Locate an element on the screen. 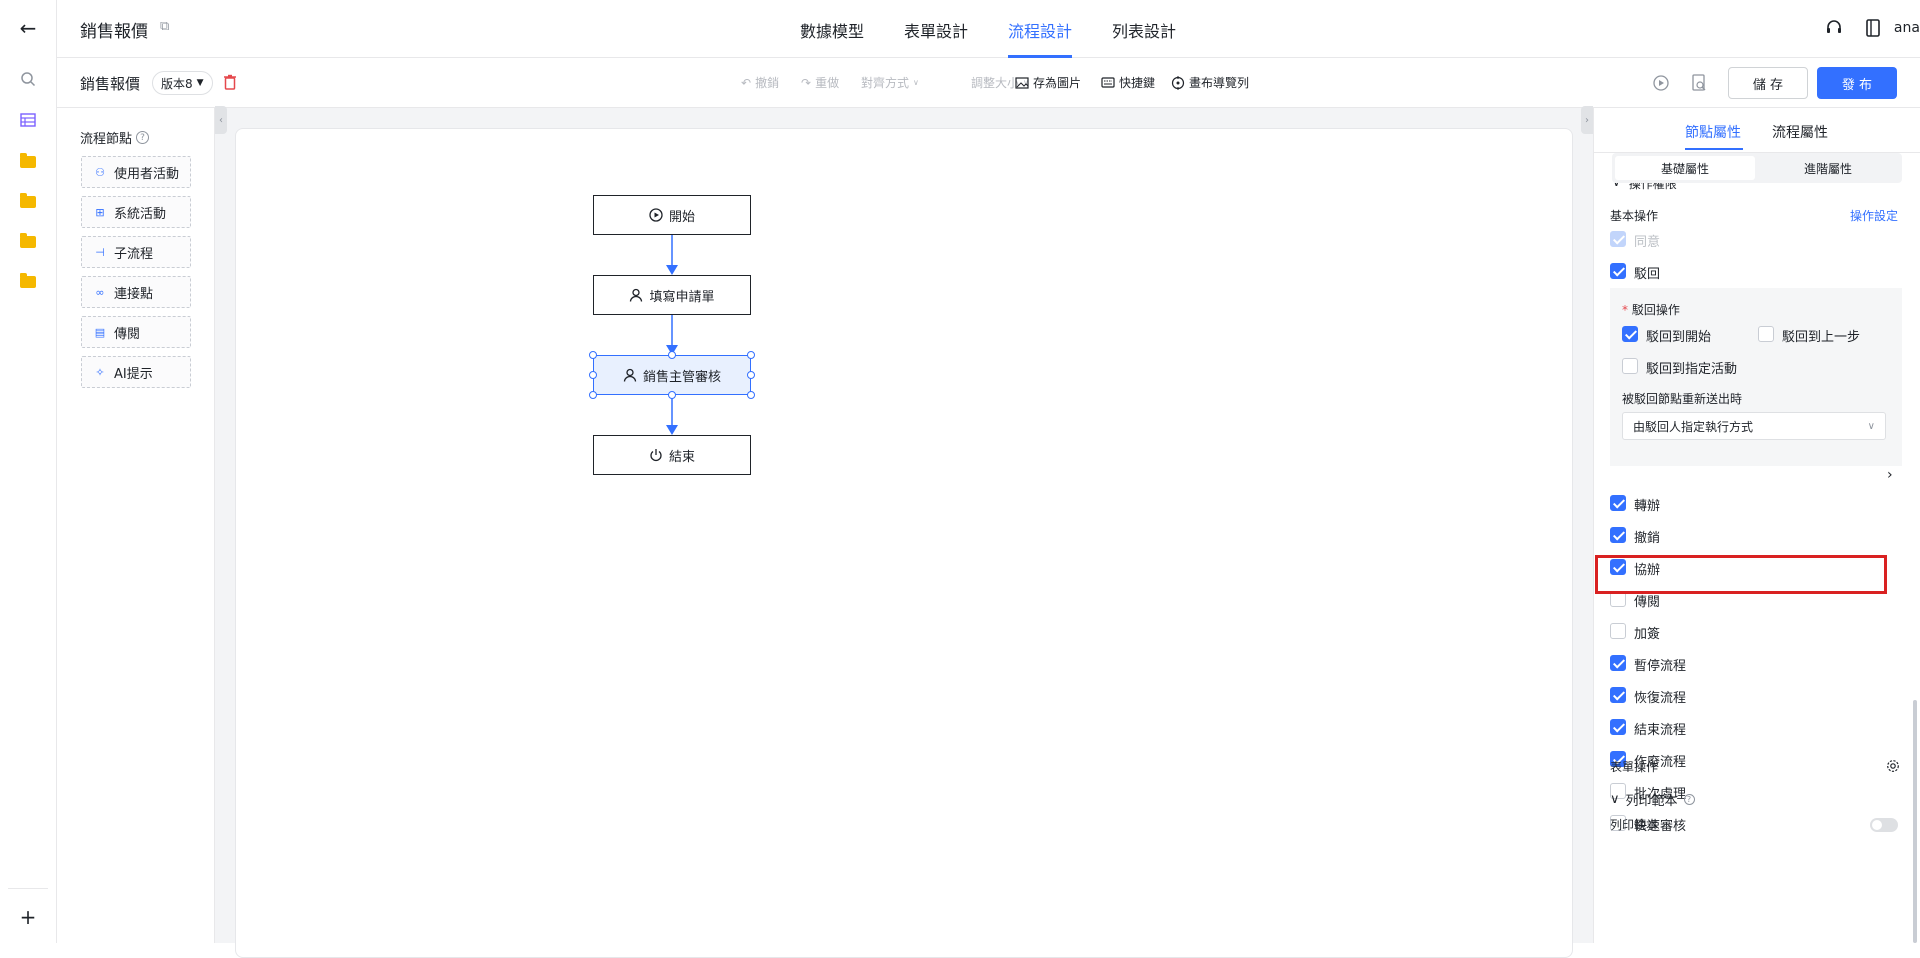 This screenshot has height=958, width=1920. highlight-box is located at coordinates (1741, 574).